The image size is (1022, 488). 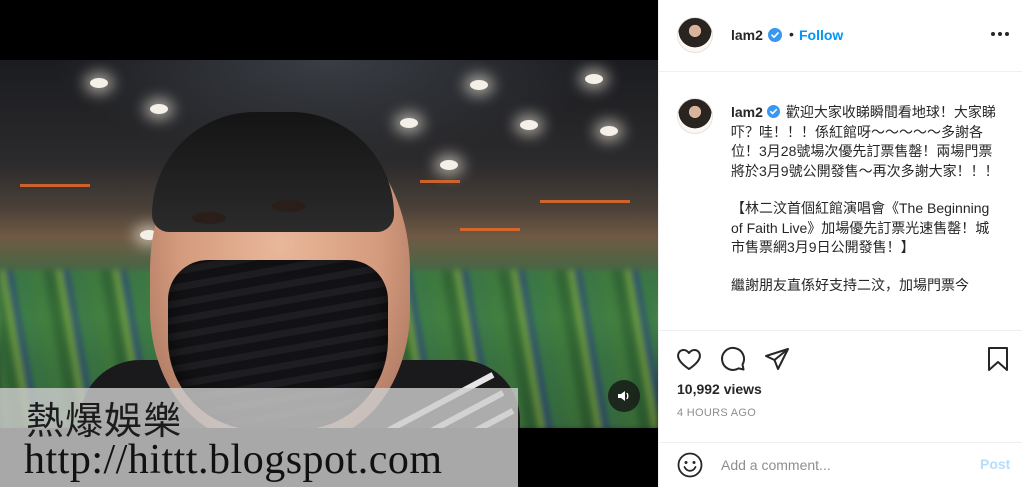 I want to click on comment-input, so click(x=841, y=465).